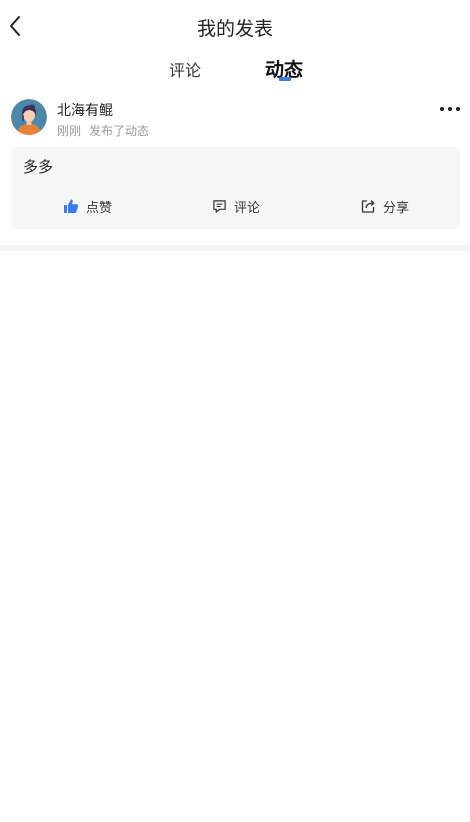 This screenshot has height=822, width=470. Describe the element at coordinates (85, 110) in the screenshot. I see `username: 北海有鲲` at that location.